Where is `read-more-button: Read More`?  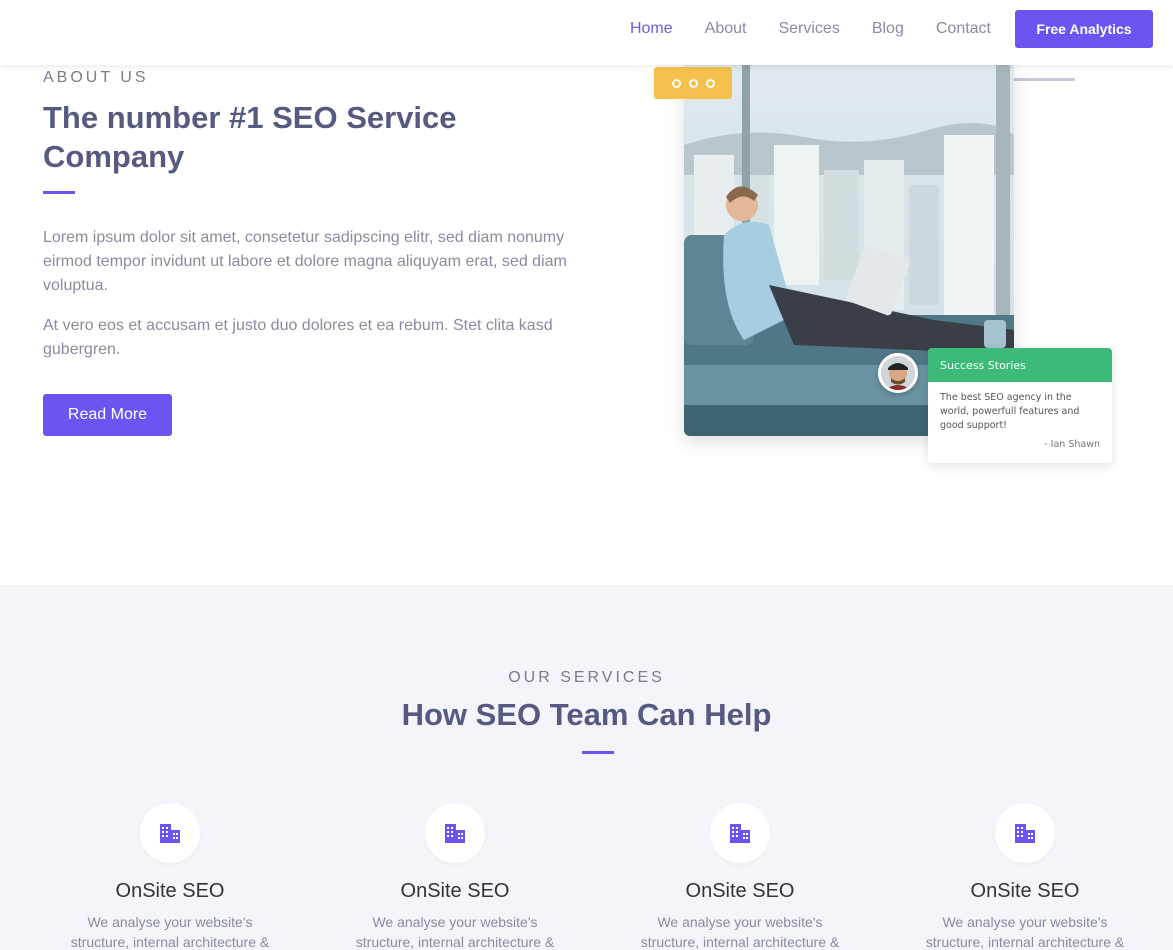
read-more-button: Read More is located at coordinates (107, 415).